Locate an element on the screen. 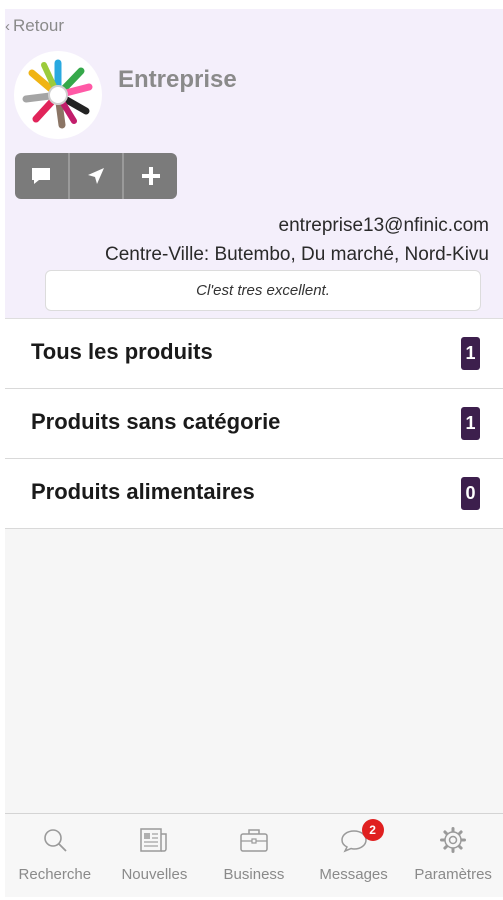 Image resolution: width=503 pixels, height=900 pixels. company-logo is located at coordinates (58, 95).